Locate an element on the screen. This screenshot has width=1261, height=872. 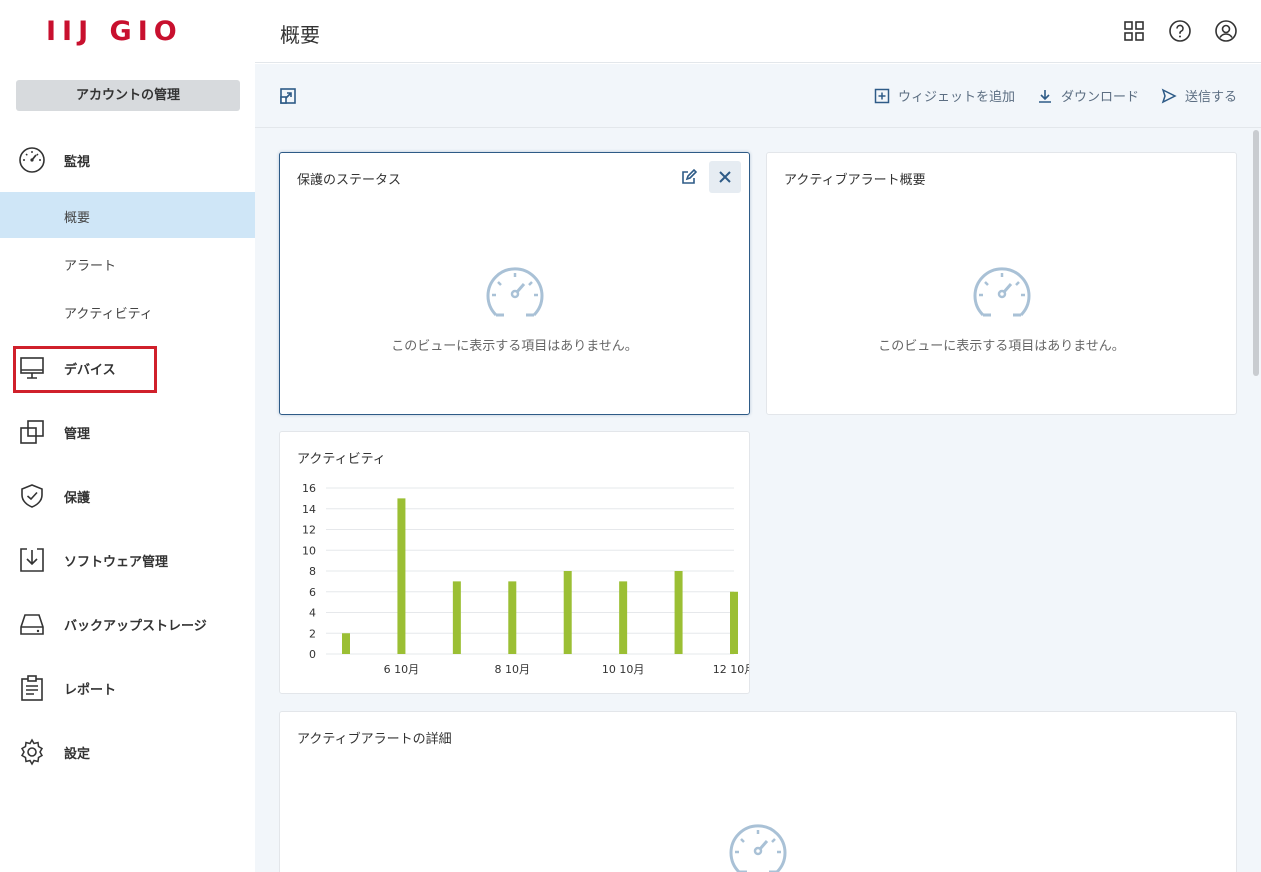
nav-monitor-label: 監視 is located at coordinates (77, 162).